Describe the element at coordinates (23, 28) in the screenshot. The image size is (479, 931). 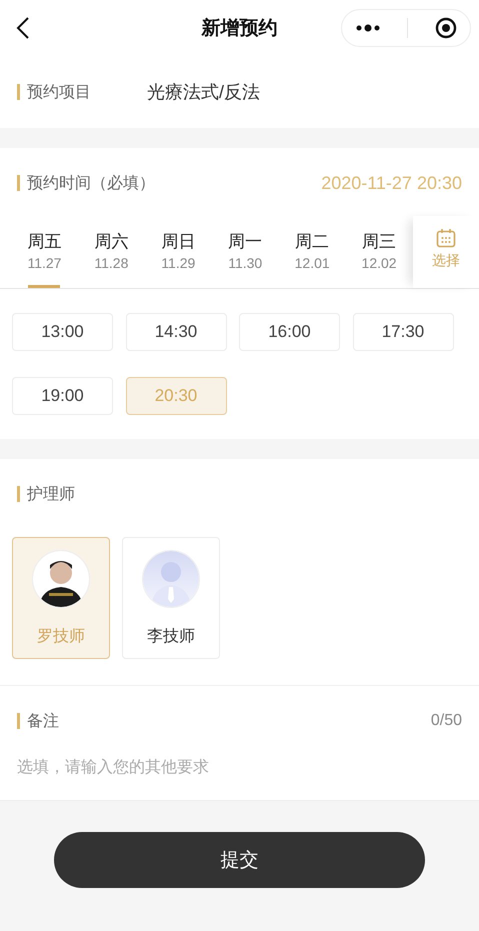
I see `back-icon` at that location.